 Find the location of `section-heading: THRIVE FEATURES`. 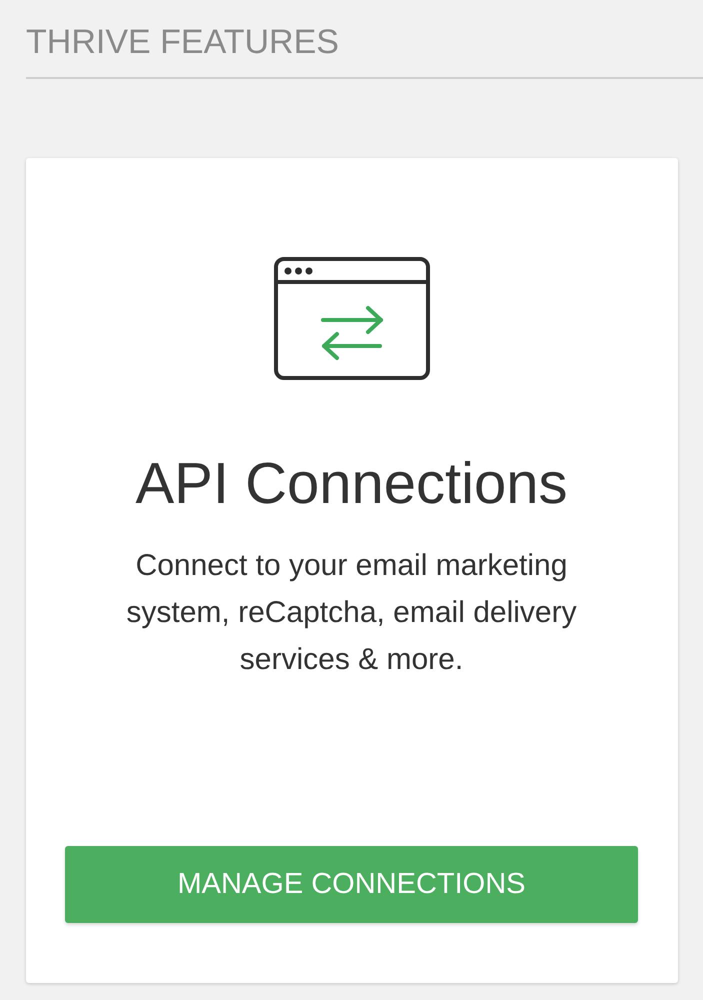

section-heading: THRIVE FEATURES is located at coordinates (182, 42).